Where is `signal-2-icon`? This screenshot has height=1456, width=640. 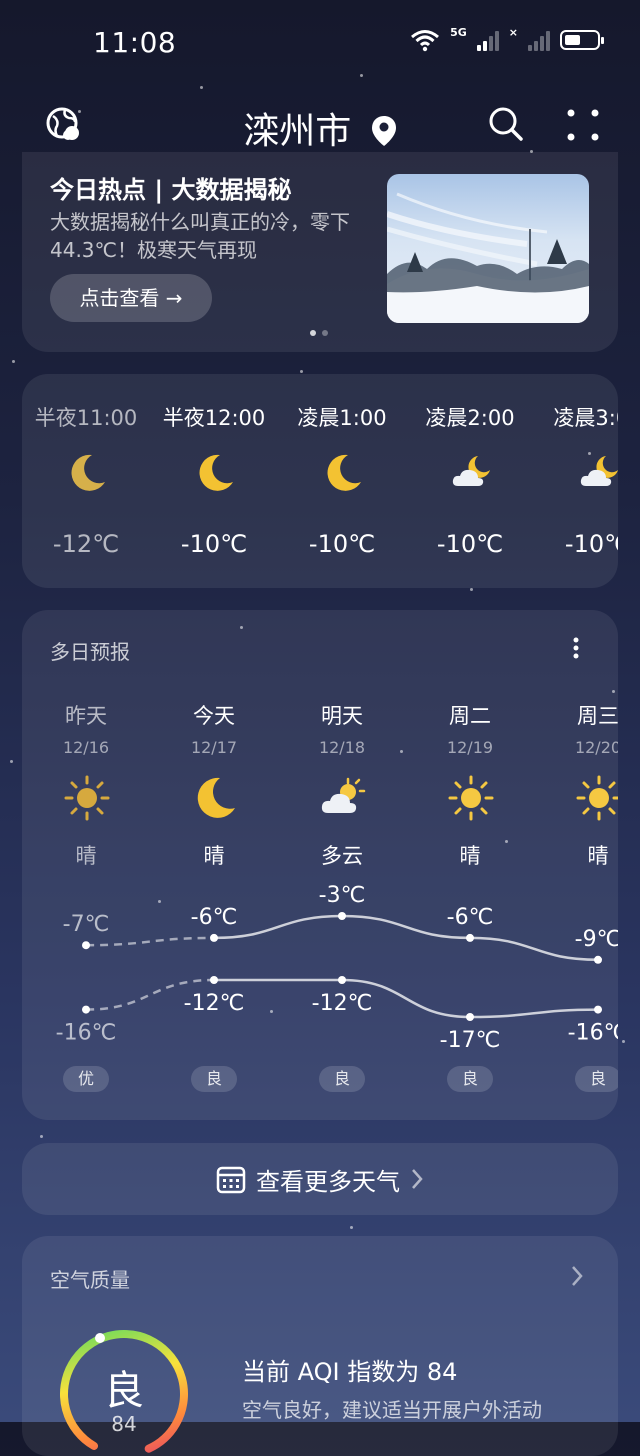 signal-2-icon is located at coordinates (539, 40).